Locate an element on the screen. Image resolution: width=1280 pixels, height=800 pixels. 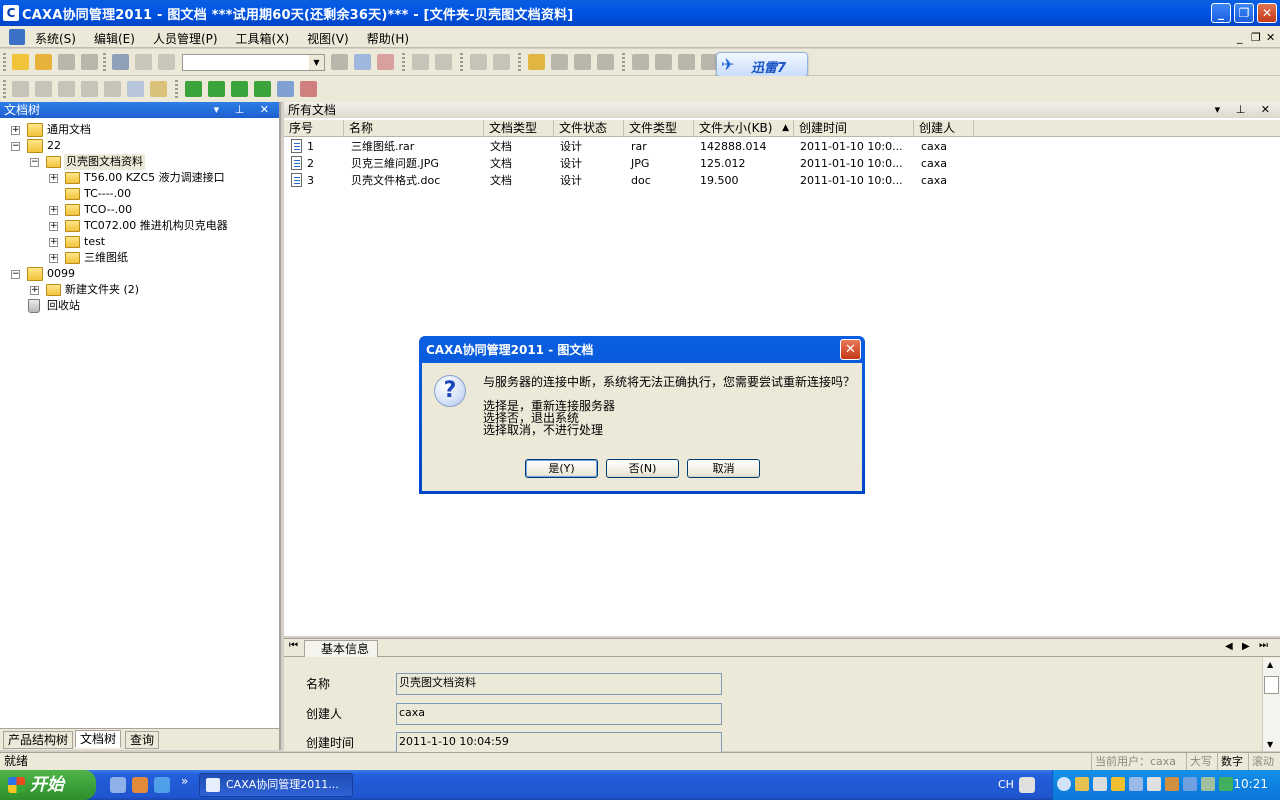
toolbar-grip is located at coordinates (4, 62).